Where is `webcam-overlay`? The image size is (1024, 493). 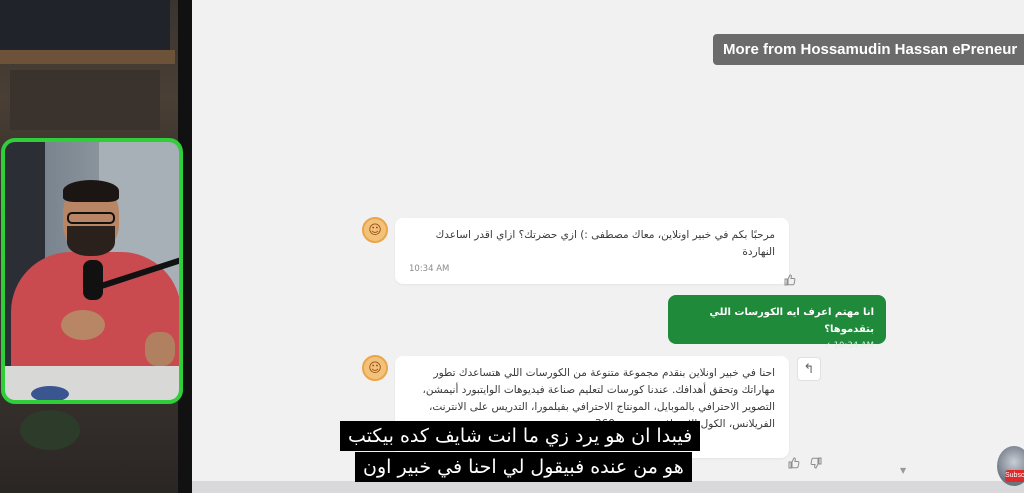 webcam-overlay is located at coordinates (92, 271).